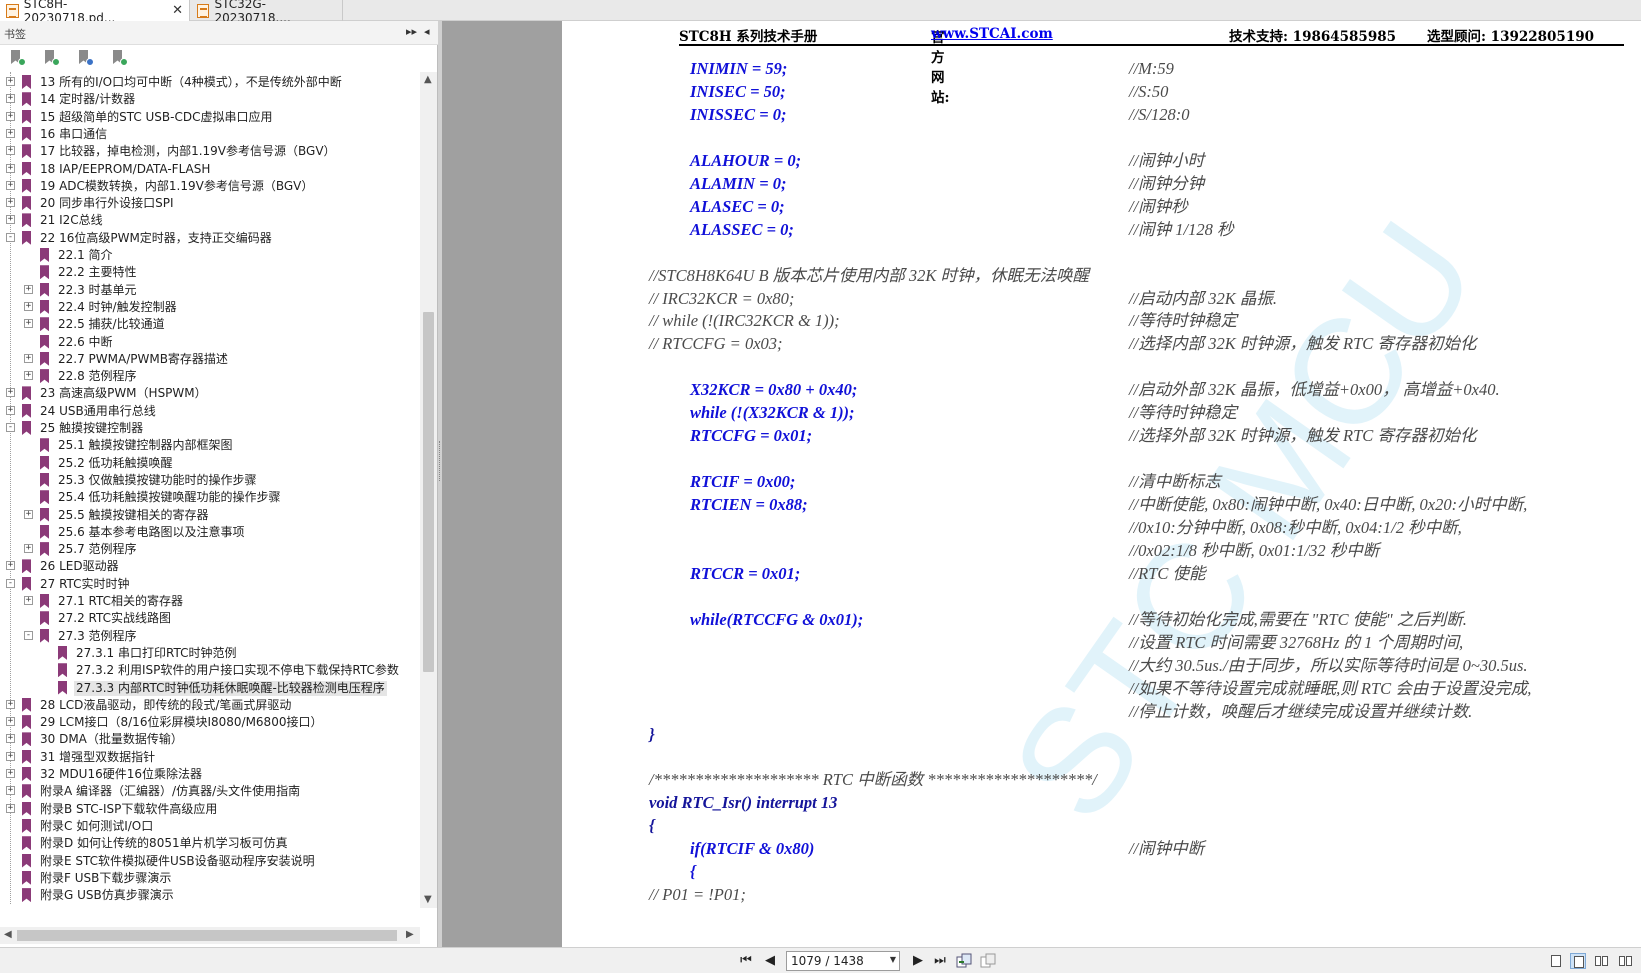  What do you see at coordinates (411, 31) in the screenshot?
I see `panel-options-icon: ▸▸` at bounding box center [411, 31].